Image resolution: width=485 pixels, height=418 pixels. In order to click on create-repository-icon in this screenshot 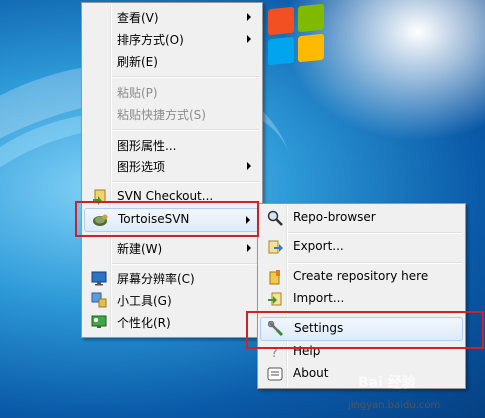, I will do `click(274, 277)`.